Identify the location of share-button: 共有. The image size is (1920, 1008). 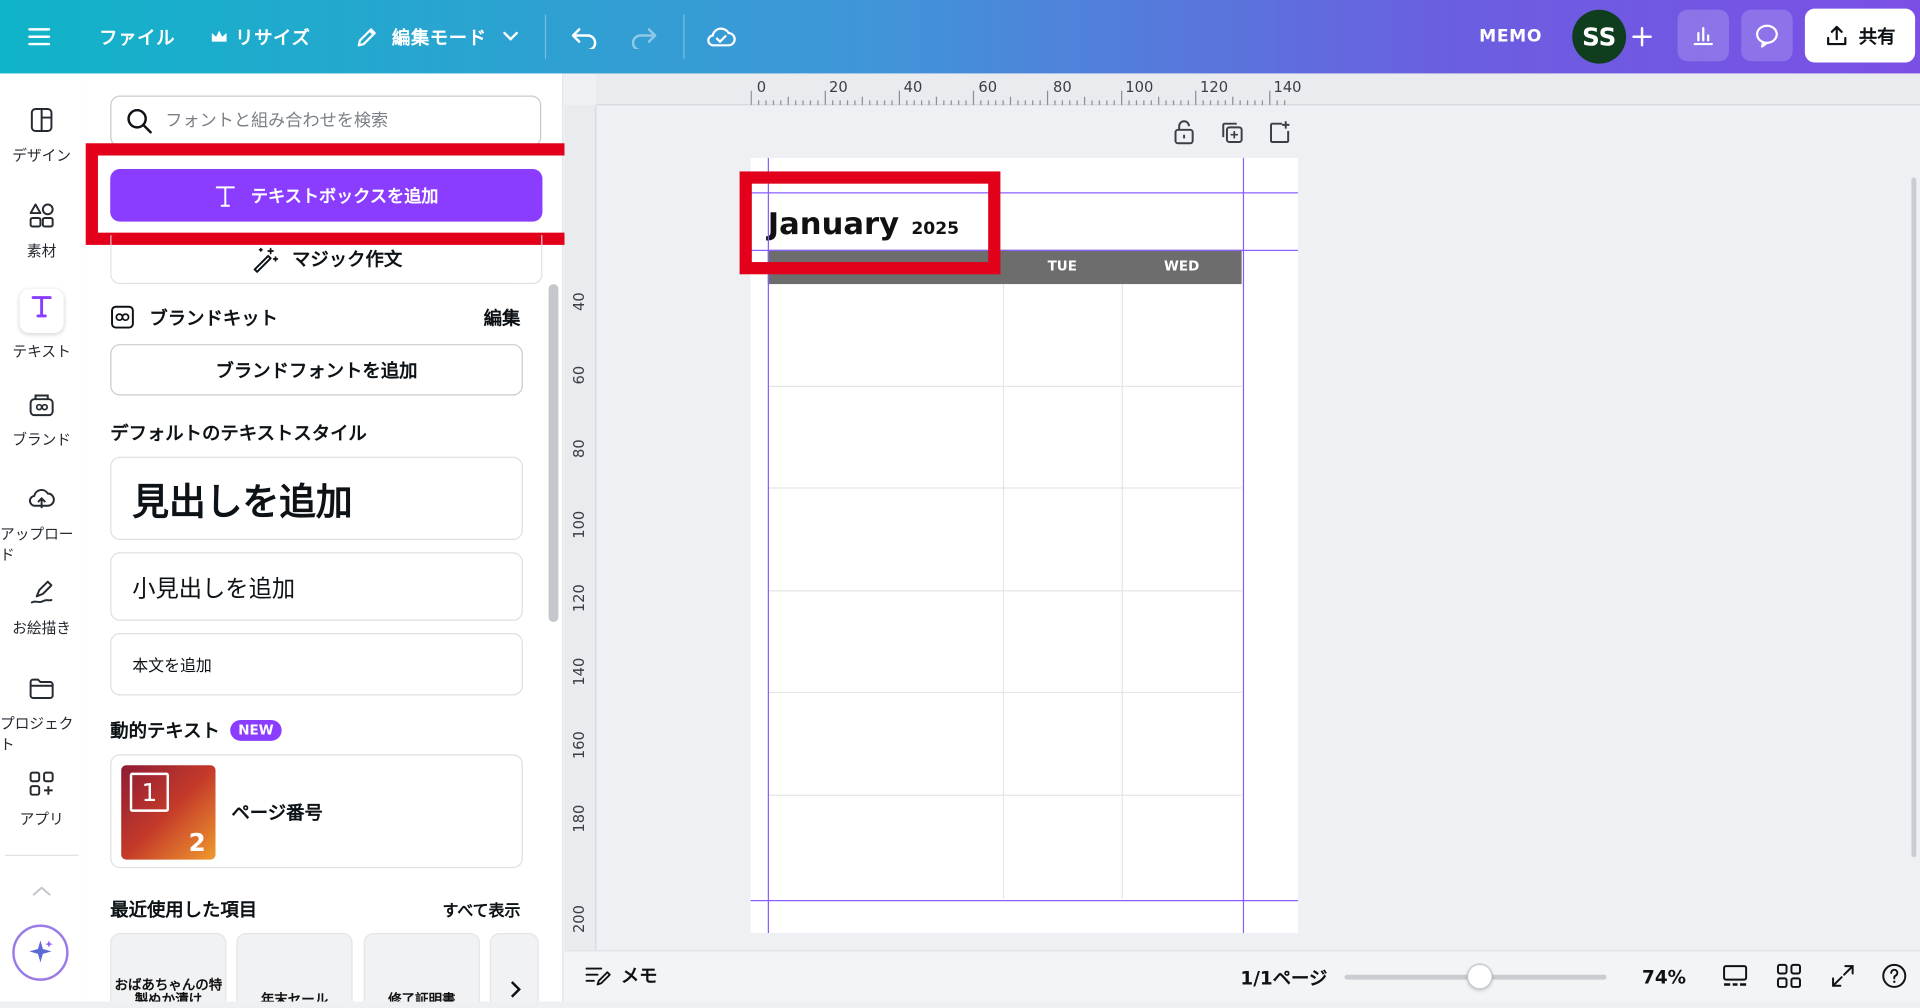
(1860, 35).